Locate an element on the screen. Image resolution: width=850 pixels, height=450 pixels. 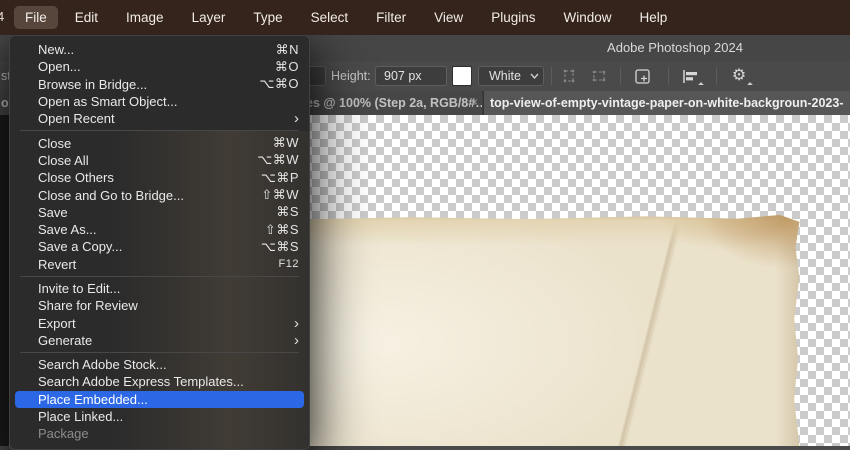
menubar-item-view: View is located at coordinates (448, 17).